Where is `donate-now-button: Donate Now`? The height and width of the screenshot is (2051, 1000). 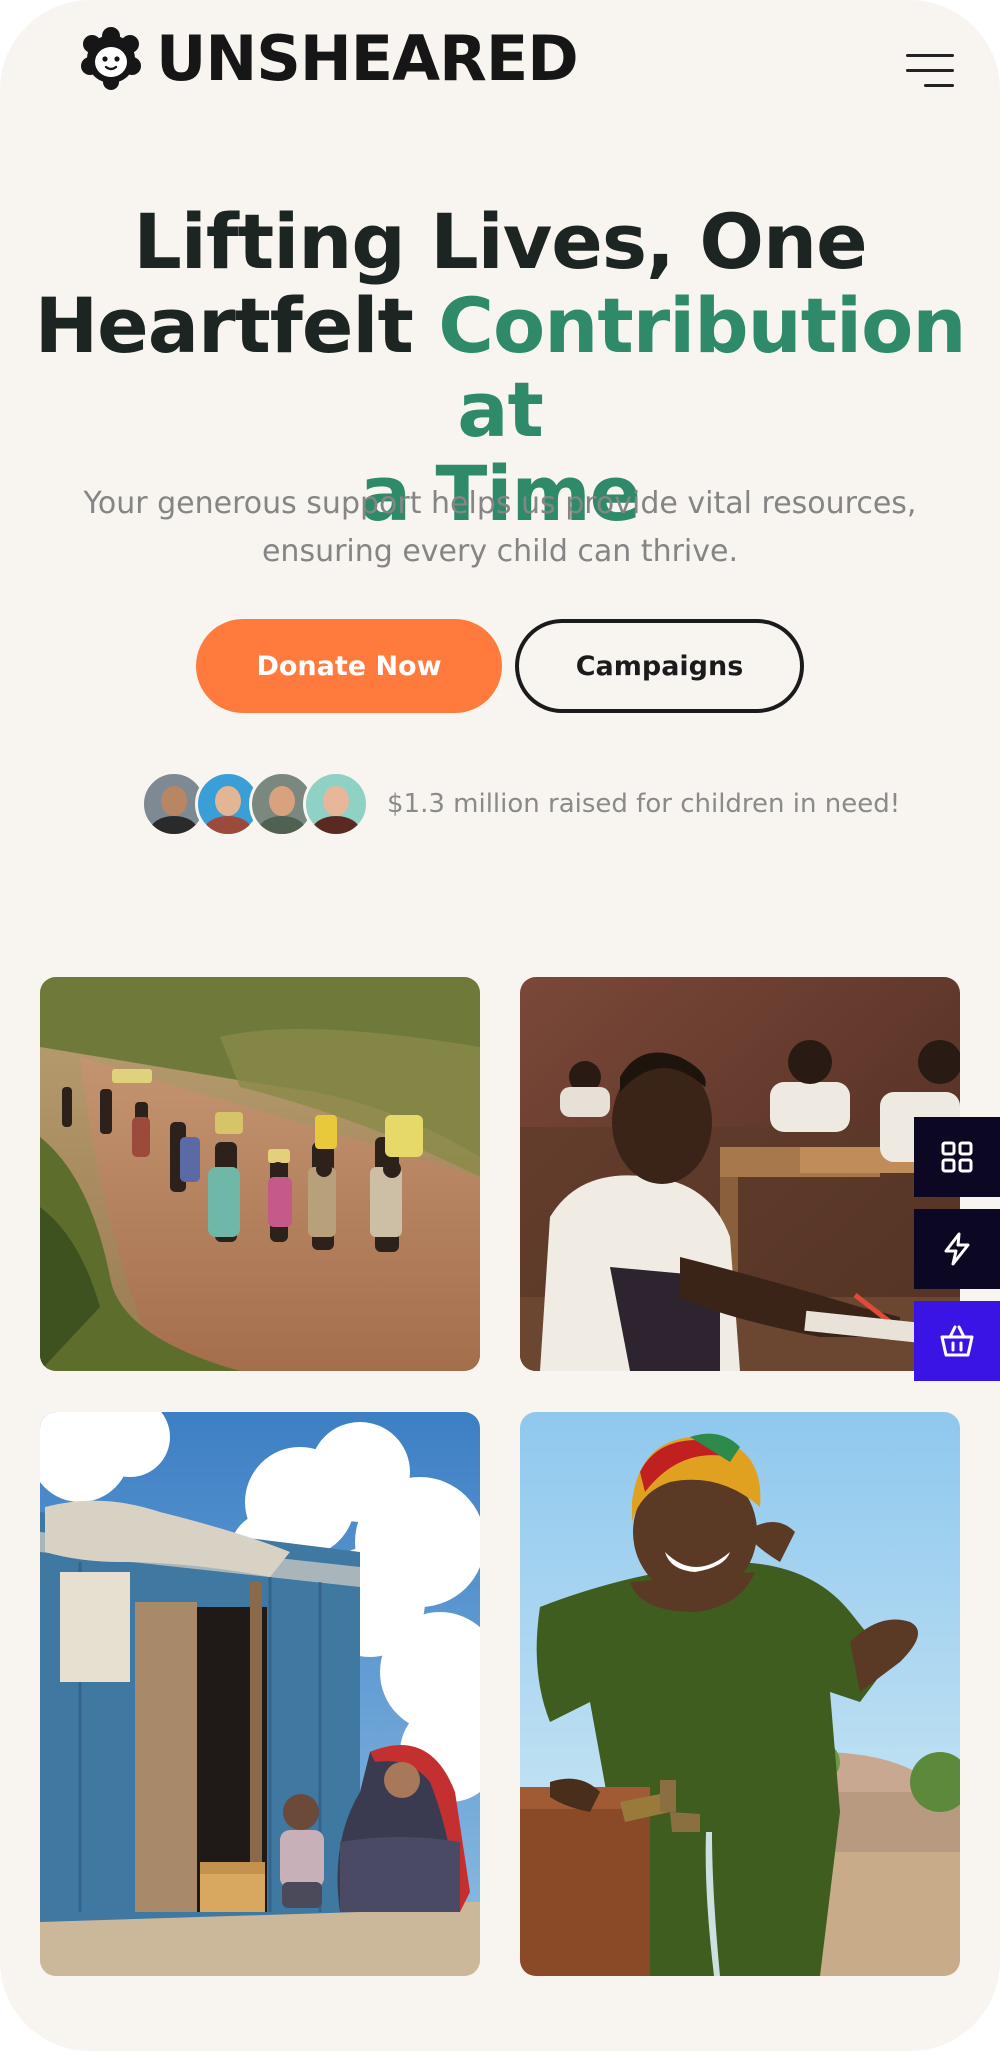 donate-now-button: Donate Now is located at coordinates (349, 666).